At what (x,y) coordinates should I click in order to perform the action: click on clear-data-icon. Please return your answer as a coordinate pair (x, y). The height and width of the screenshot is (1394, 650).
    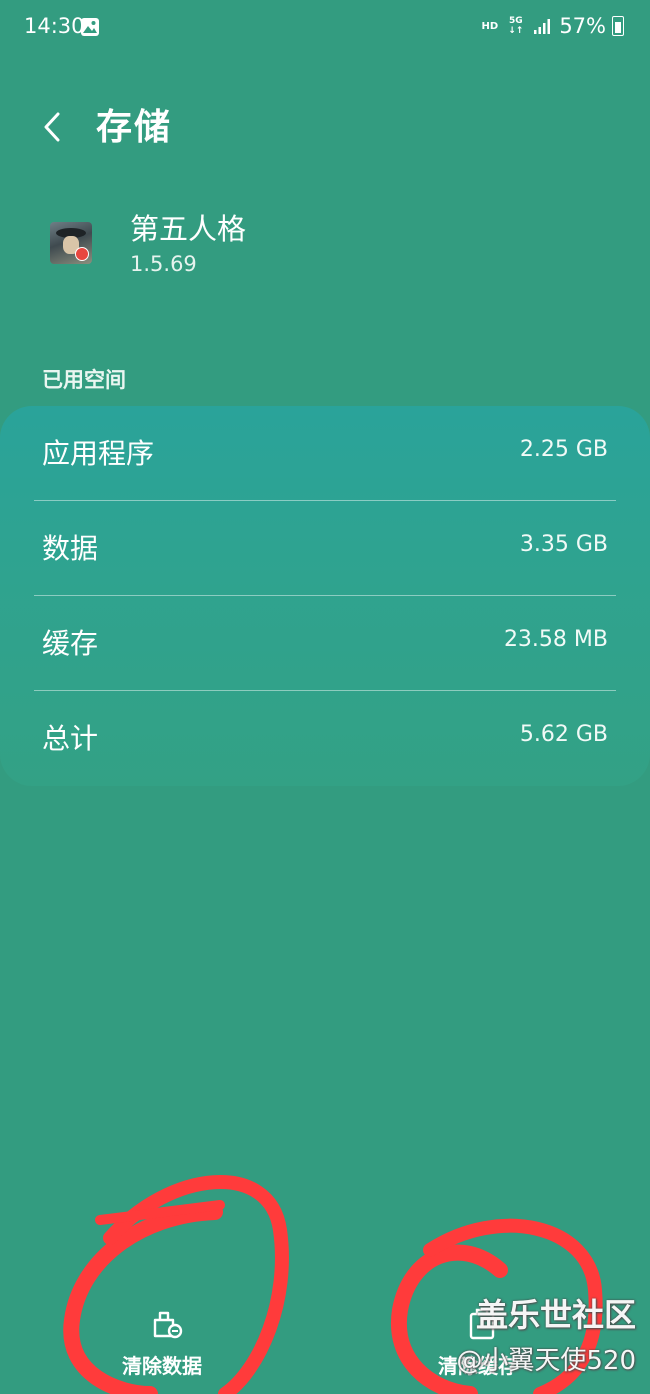
    Looking at the image, I should click on (168, 1325).